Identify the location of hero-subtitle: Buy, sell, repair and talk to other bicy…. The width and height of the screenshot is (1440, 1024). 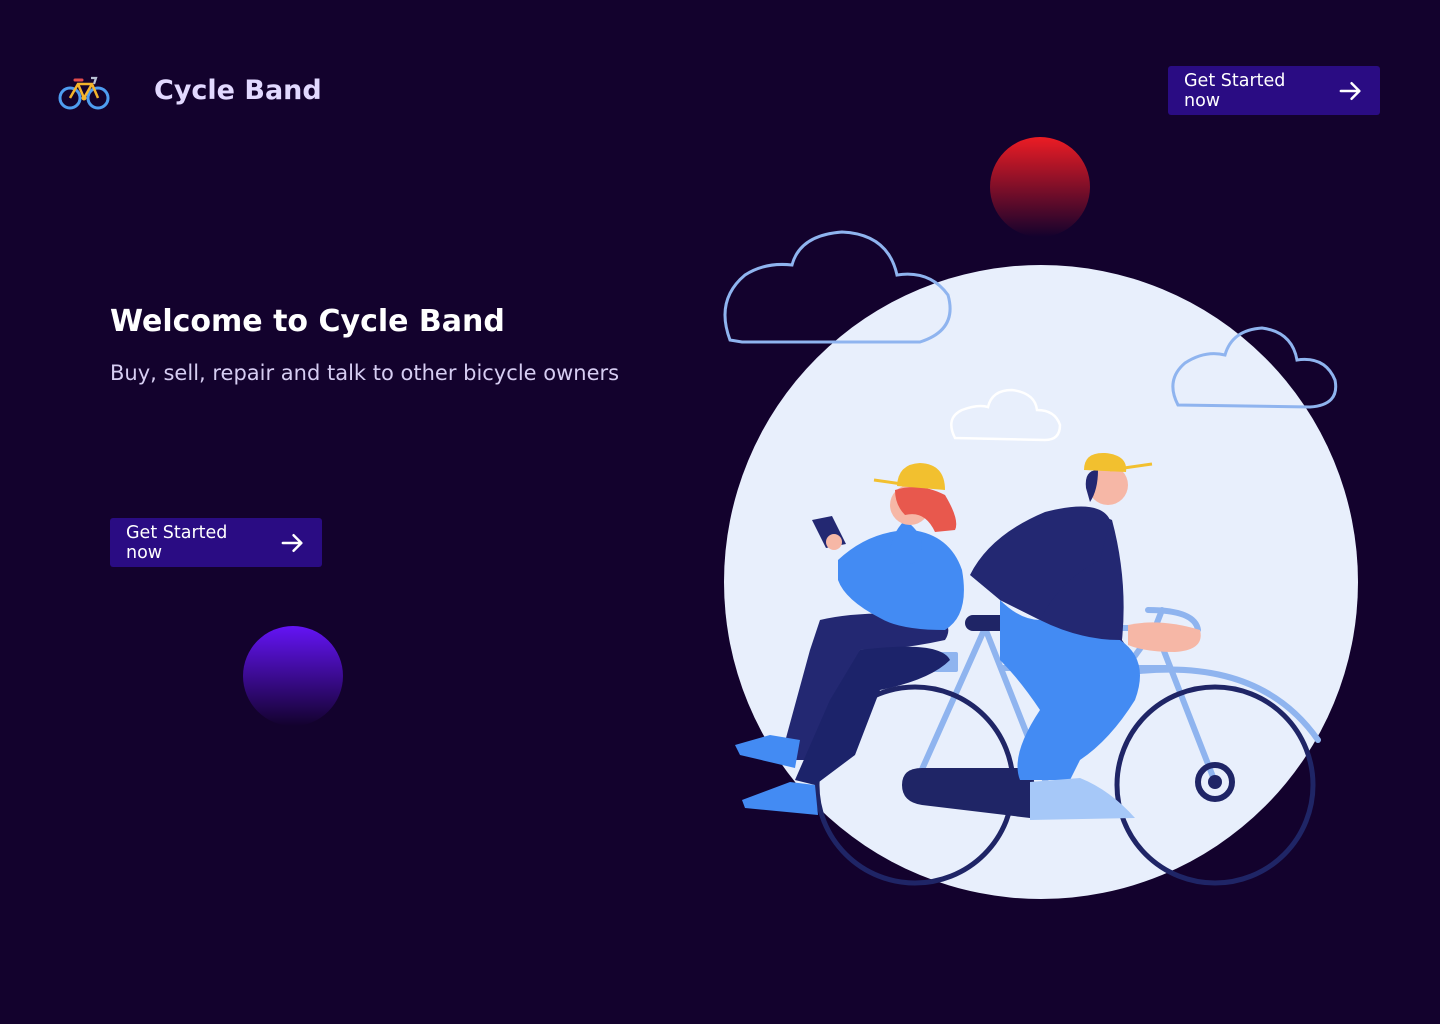
(365, 373).